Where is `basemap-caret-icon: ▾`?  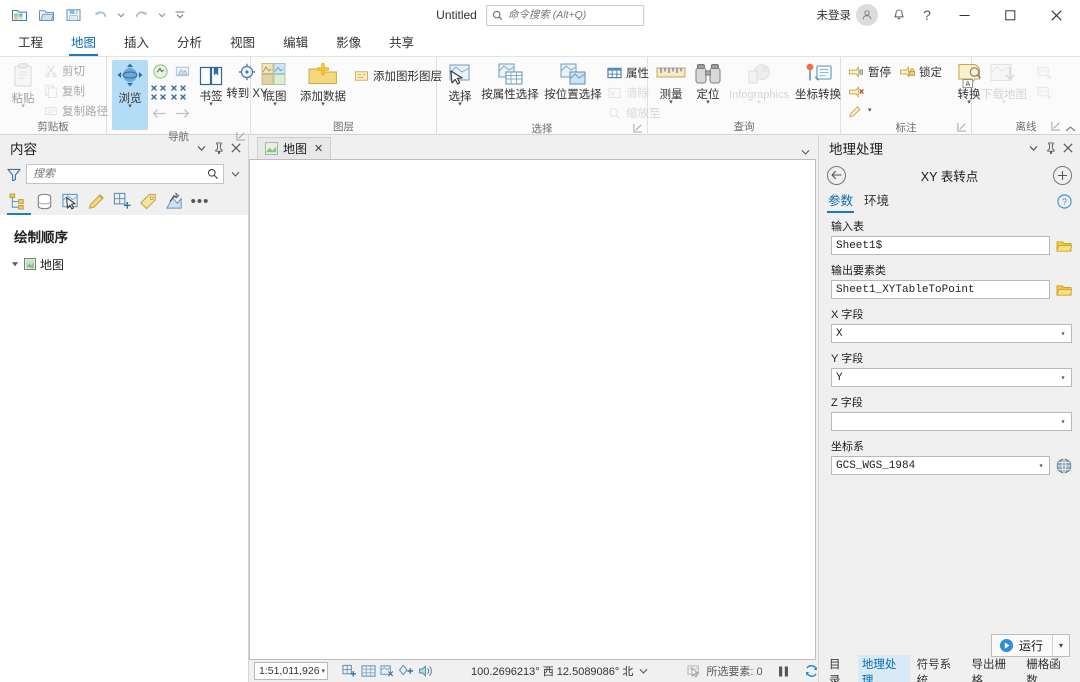 basemap-caret-icon: ▾ is located at coordinates (275, 104).